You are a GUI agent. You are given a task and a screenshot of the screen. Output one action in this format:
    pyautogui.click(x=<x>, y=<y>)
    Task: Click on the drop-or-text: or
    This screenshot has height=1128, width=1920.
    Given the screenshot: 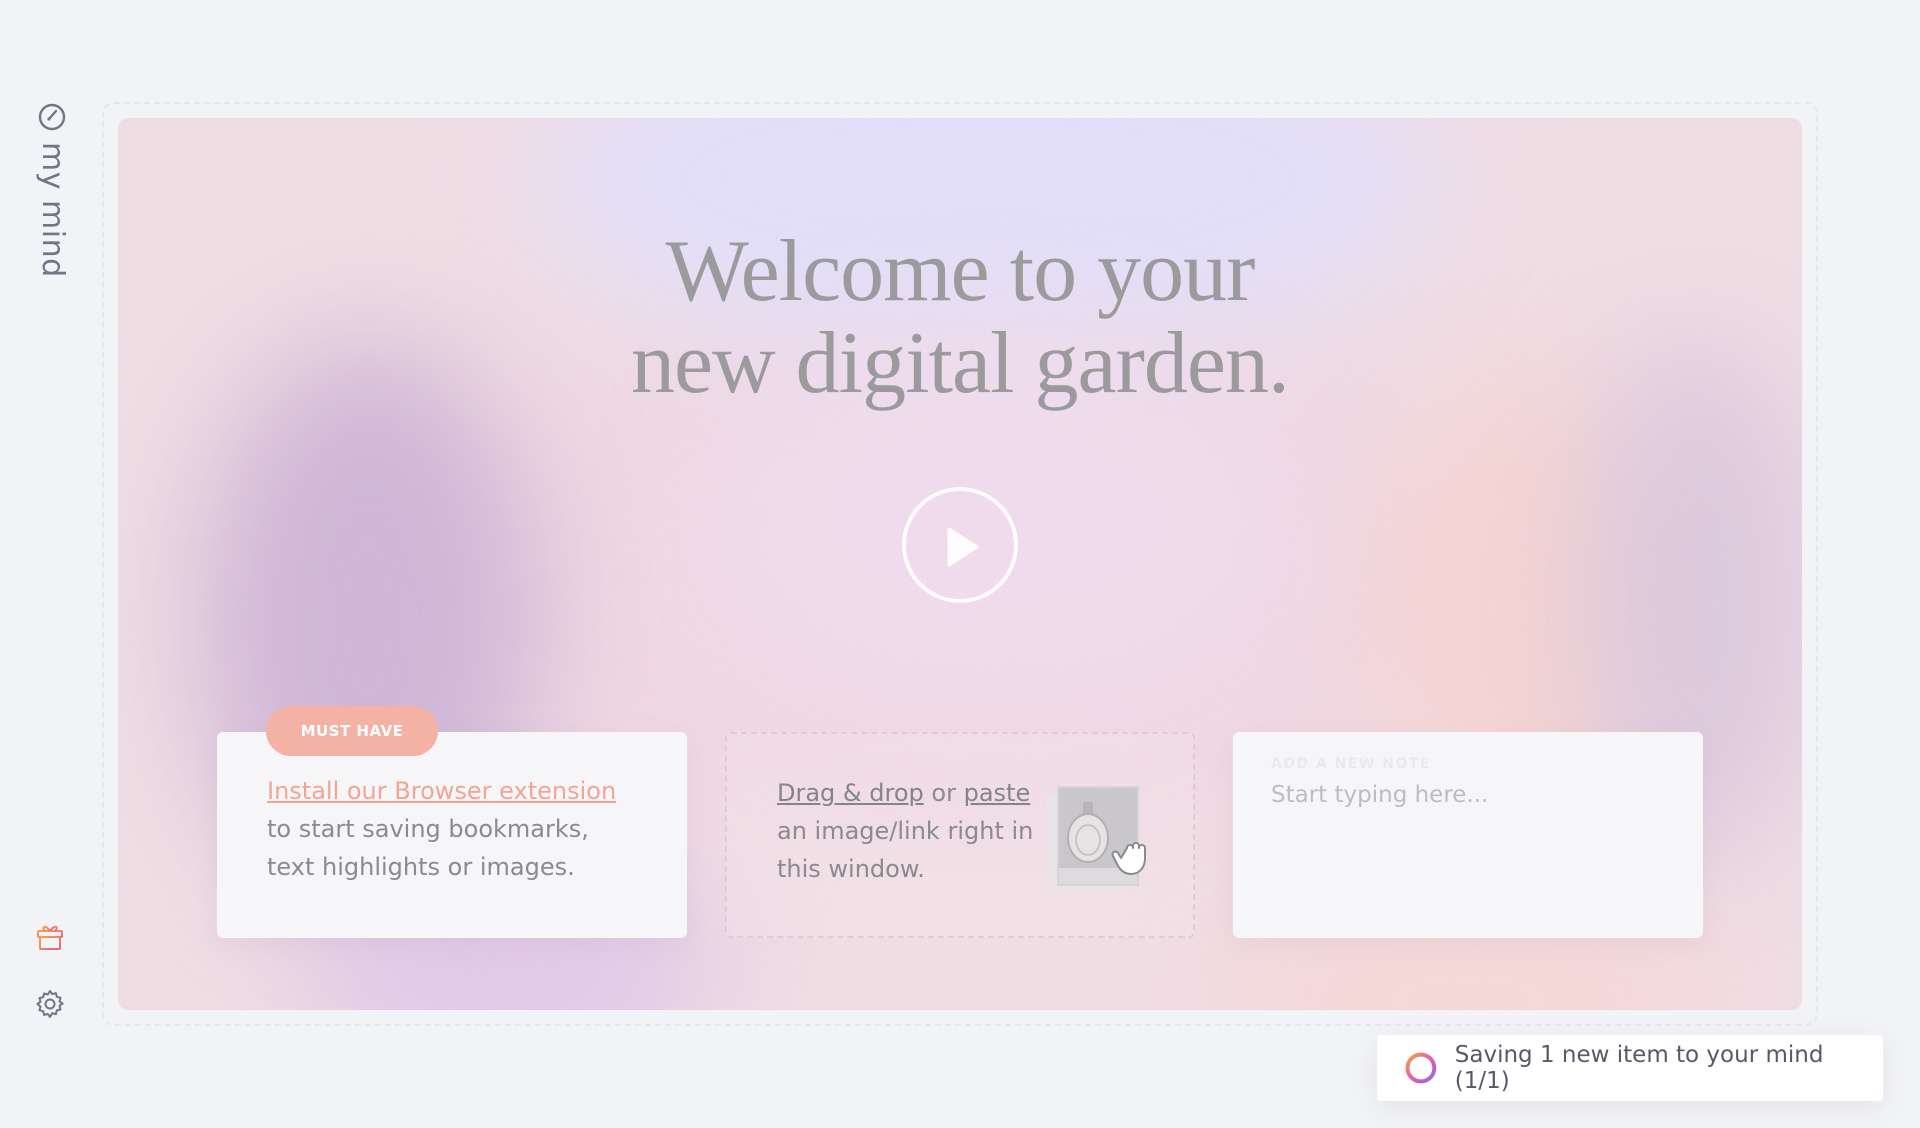 What is the action you would take?
    pyautogui.click(x=943, y=793)
    